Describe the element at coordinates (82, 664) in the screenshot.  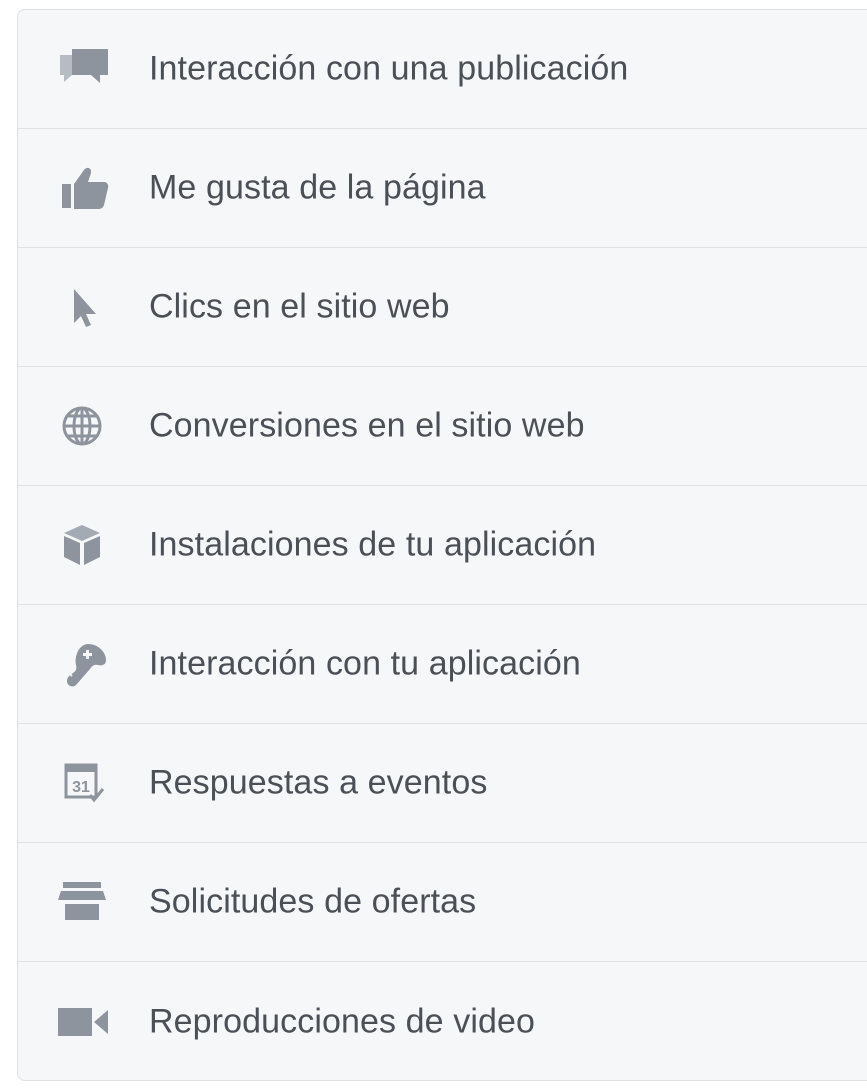
I see `gamepad-icon` at that location.